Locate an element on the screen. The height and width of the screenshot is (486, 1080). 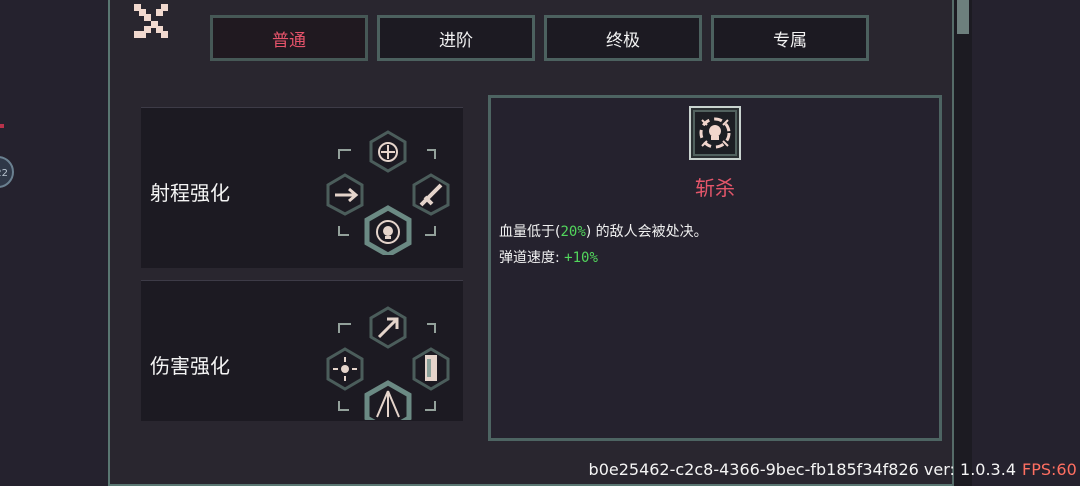
tab-ultimate: 终极 is located at coordinates (623, 38).